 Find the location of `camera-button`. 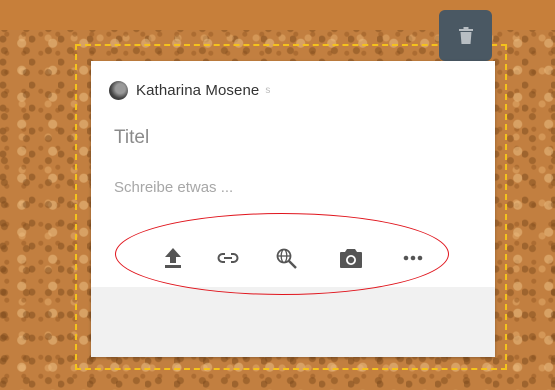

camera-button is located at coordinates (351, 258).